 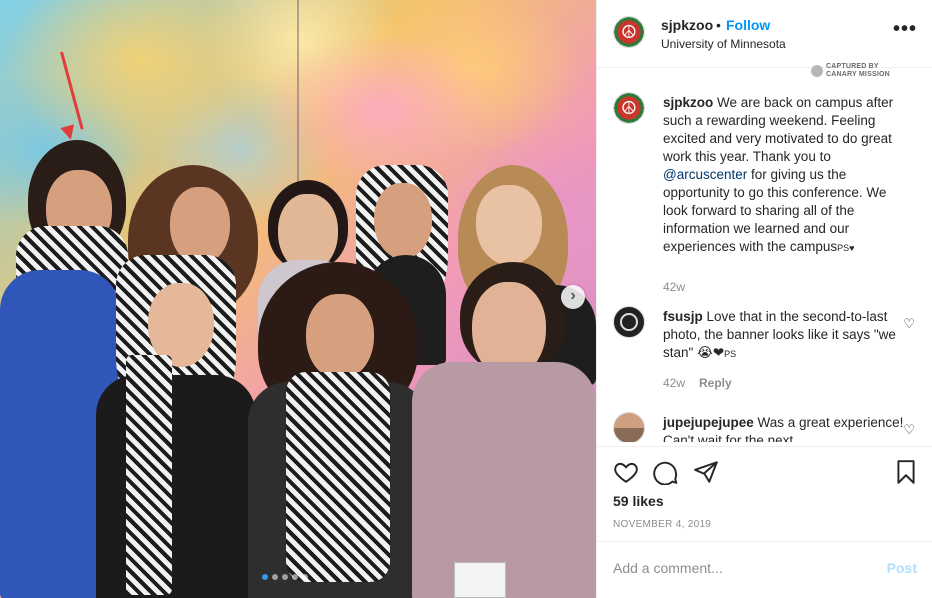 What do you see at coordinates (764, 496) in the screenshot?
I see `post-actions: 59 likes NOVEMBER 4, 2019` at bounding box center [764, 496].